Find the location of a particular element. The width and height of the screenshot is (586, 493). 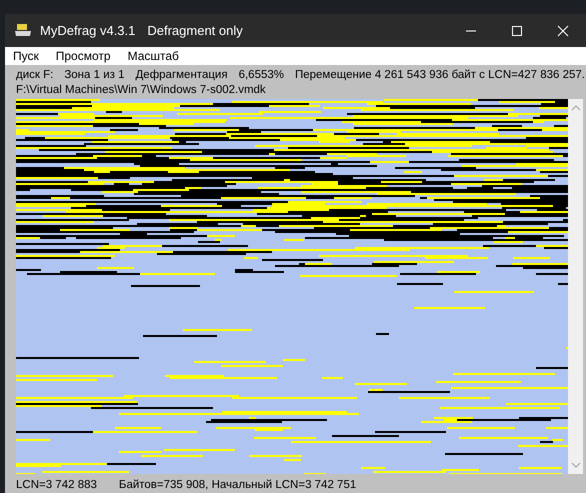

position-text: LCN=3 742 883 is located at coordinates (56, 484).